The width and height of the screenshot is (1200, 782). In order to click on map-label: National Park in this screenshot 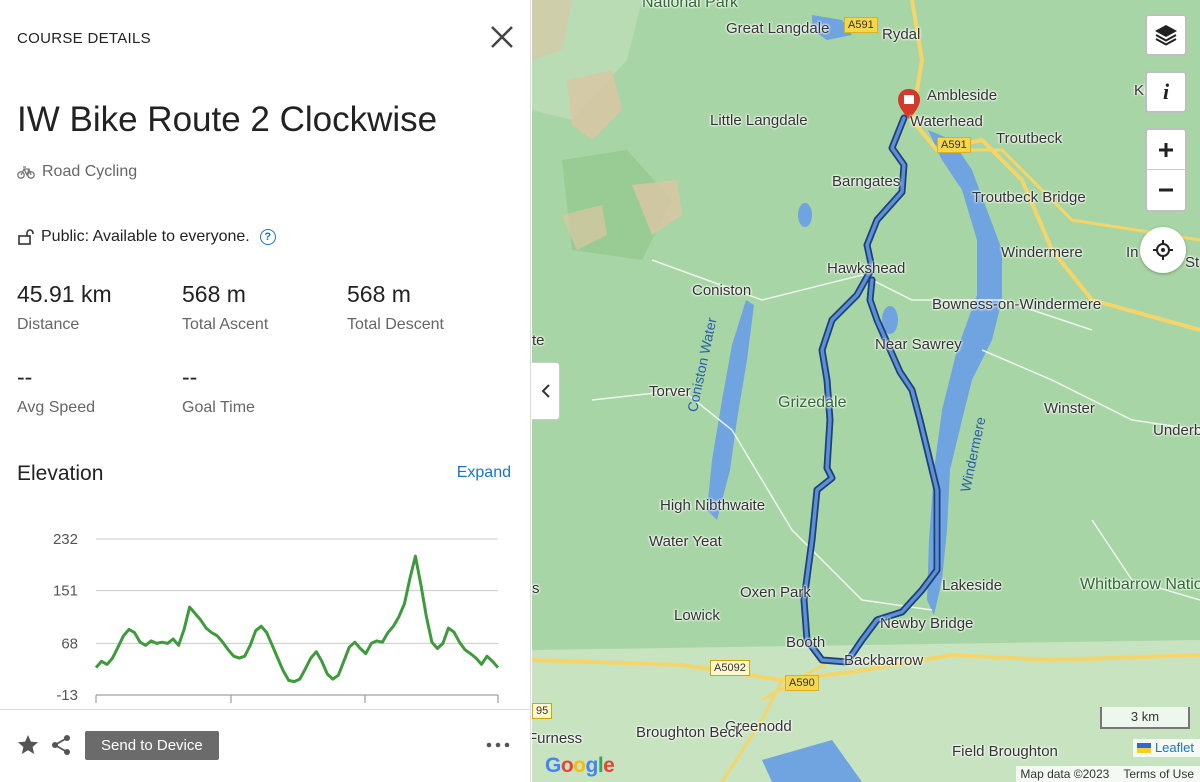, I will do `click(690, 5)`.